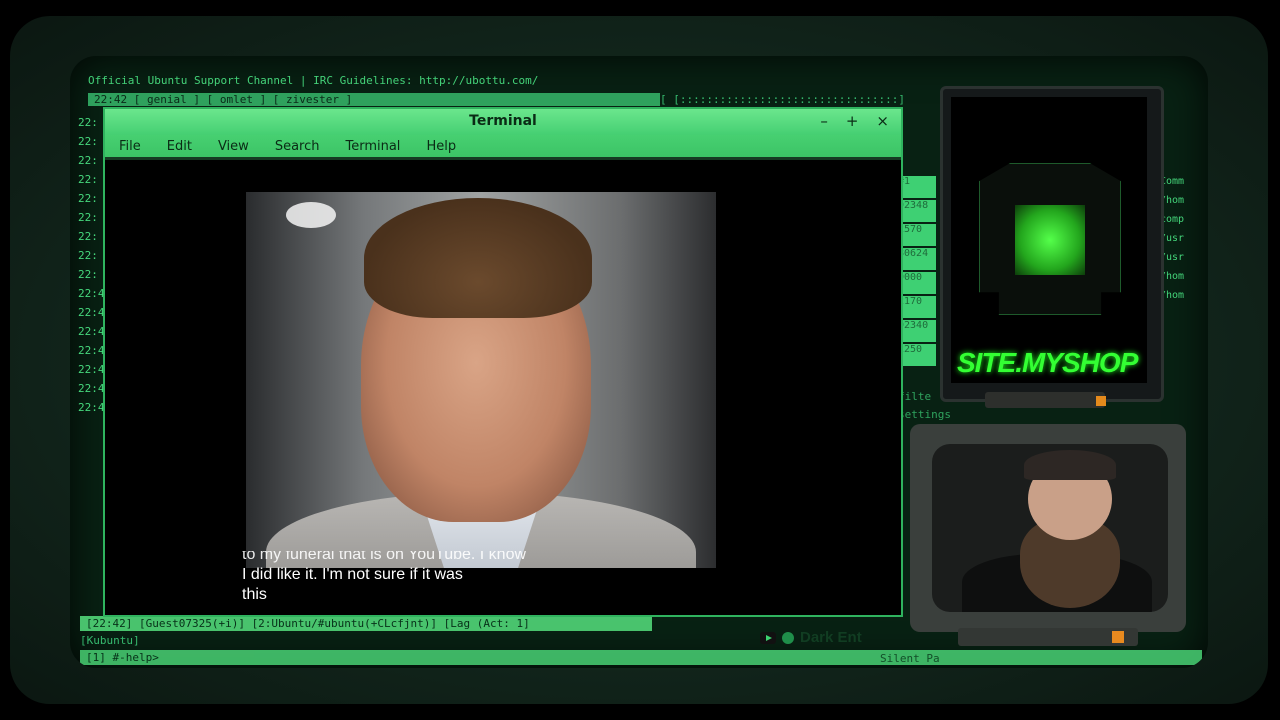  Describe the element at coordinates (1101, 401) in the screenshot. I see `shop-monitor-led` at that location.